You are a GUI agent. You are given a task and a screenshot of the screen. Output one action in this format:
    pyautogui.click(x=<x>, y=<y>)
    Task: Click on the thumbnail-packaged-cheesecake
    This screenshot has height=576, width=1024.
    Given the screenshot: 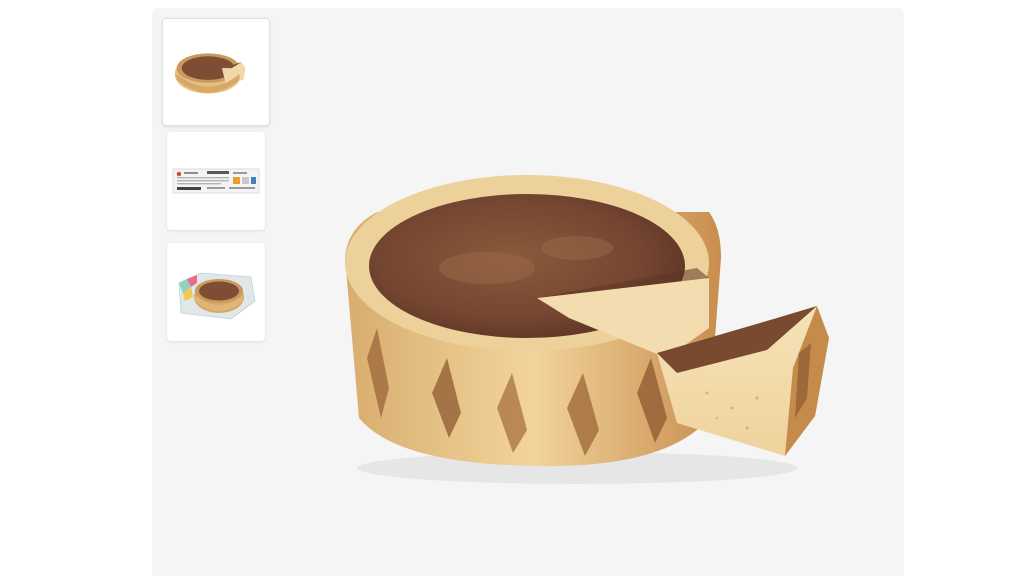 What is the action you would take?
    pyautogui.click(x=216, y=292)
    